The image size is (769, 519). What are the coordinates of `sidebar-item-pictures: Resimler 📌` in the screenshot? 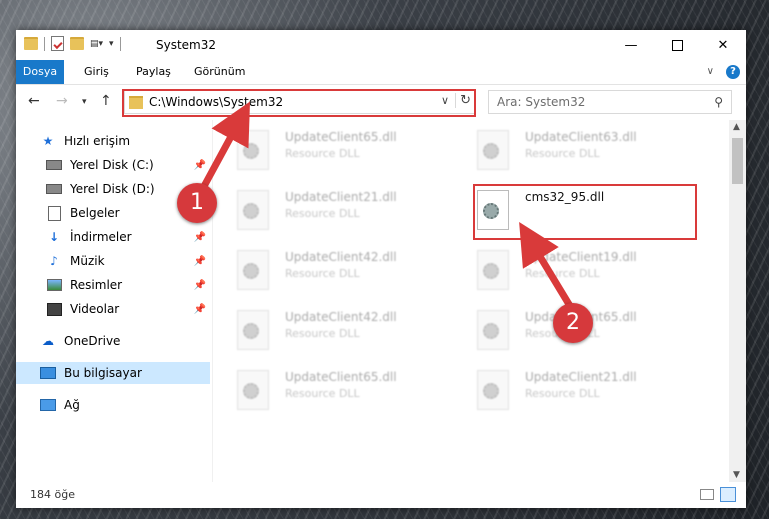 It's located at (113, 285).